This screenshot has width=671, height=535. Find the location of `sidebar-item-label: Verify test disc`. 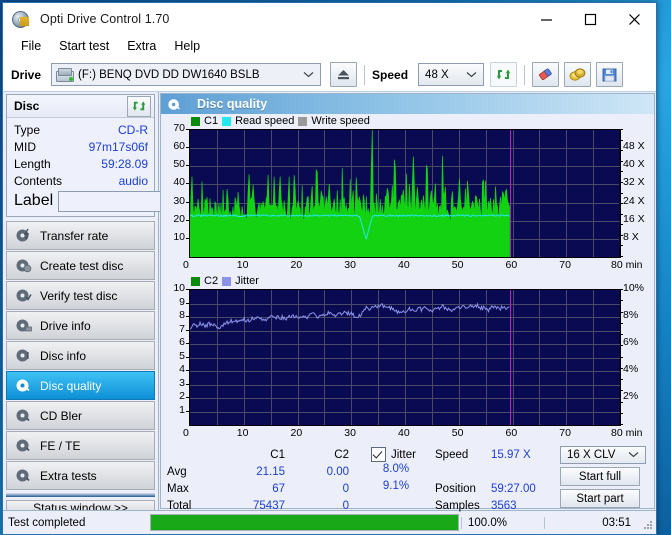

sidebar-item-label: Verify test disc is located at coordinates (79, 295).